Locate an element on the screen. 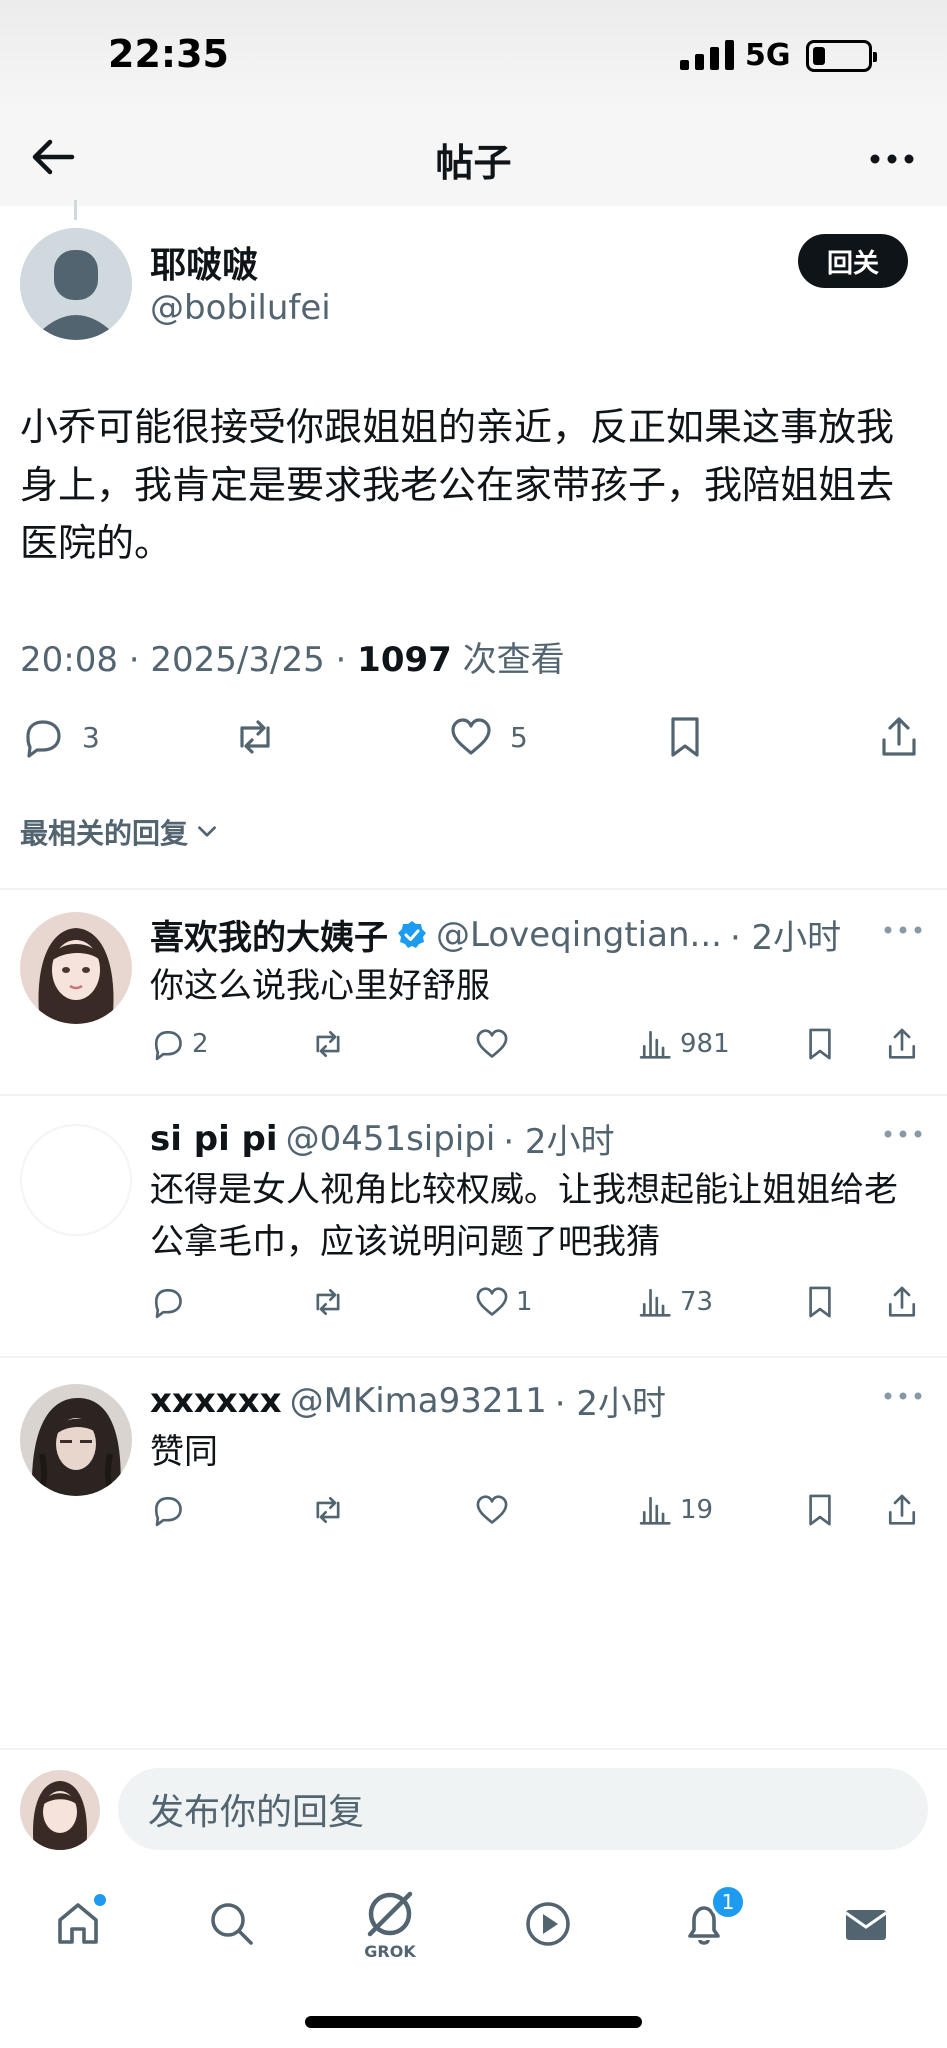  tab-grok: GROK is located at coordinates (390, 1924).